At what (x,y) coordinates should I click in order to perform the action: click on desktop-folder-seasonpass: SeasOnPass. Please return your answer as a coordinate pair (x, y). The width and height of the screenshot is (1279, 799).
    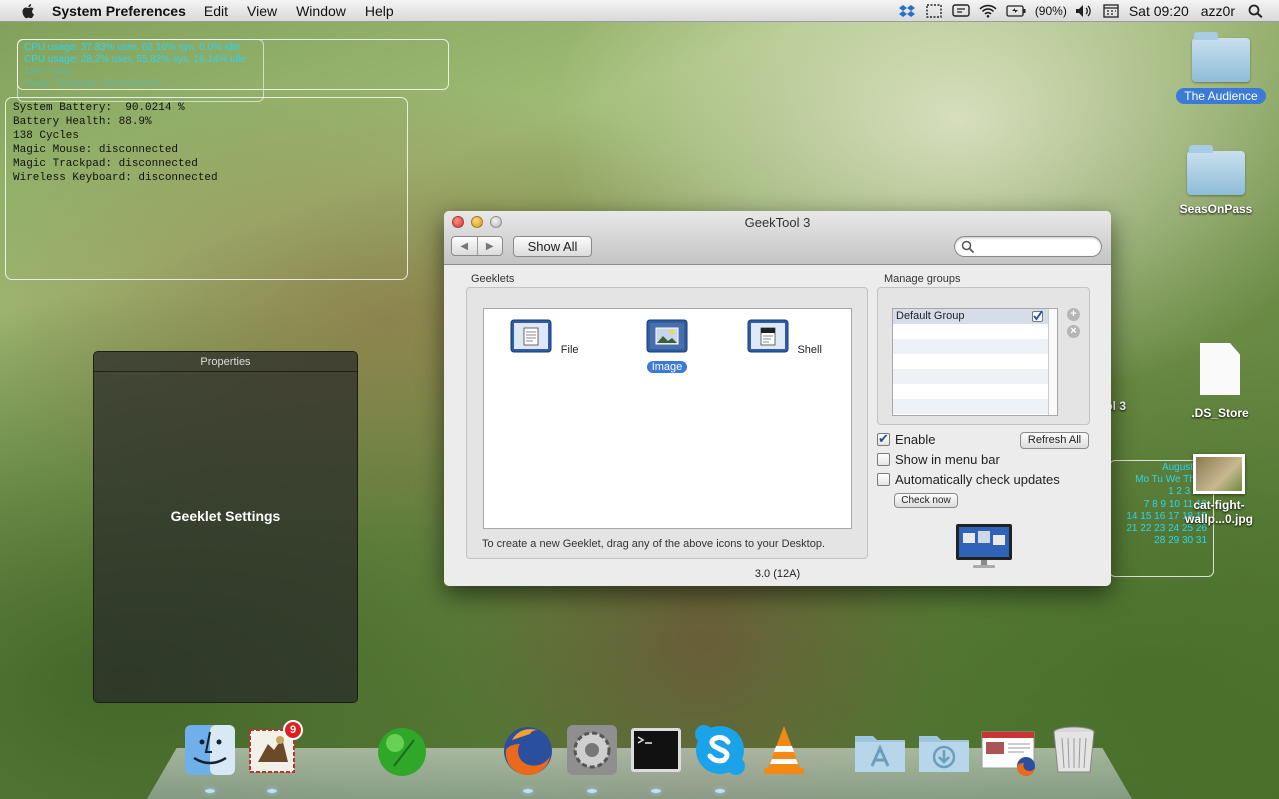
    Looking at the image, I should click on (1216, 181).